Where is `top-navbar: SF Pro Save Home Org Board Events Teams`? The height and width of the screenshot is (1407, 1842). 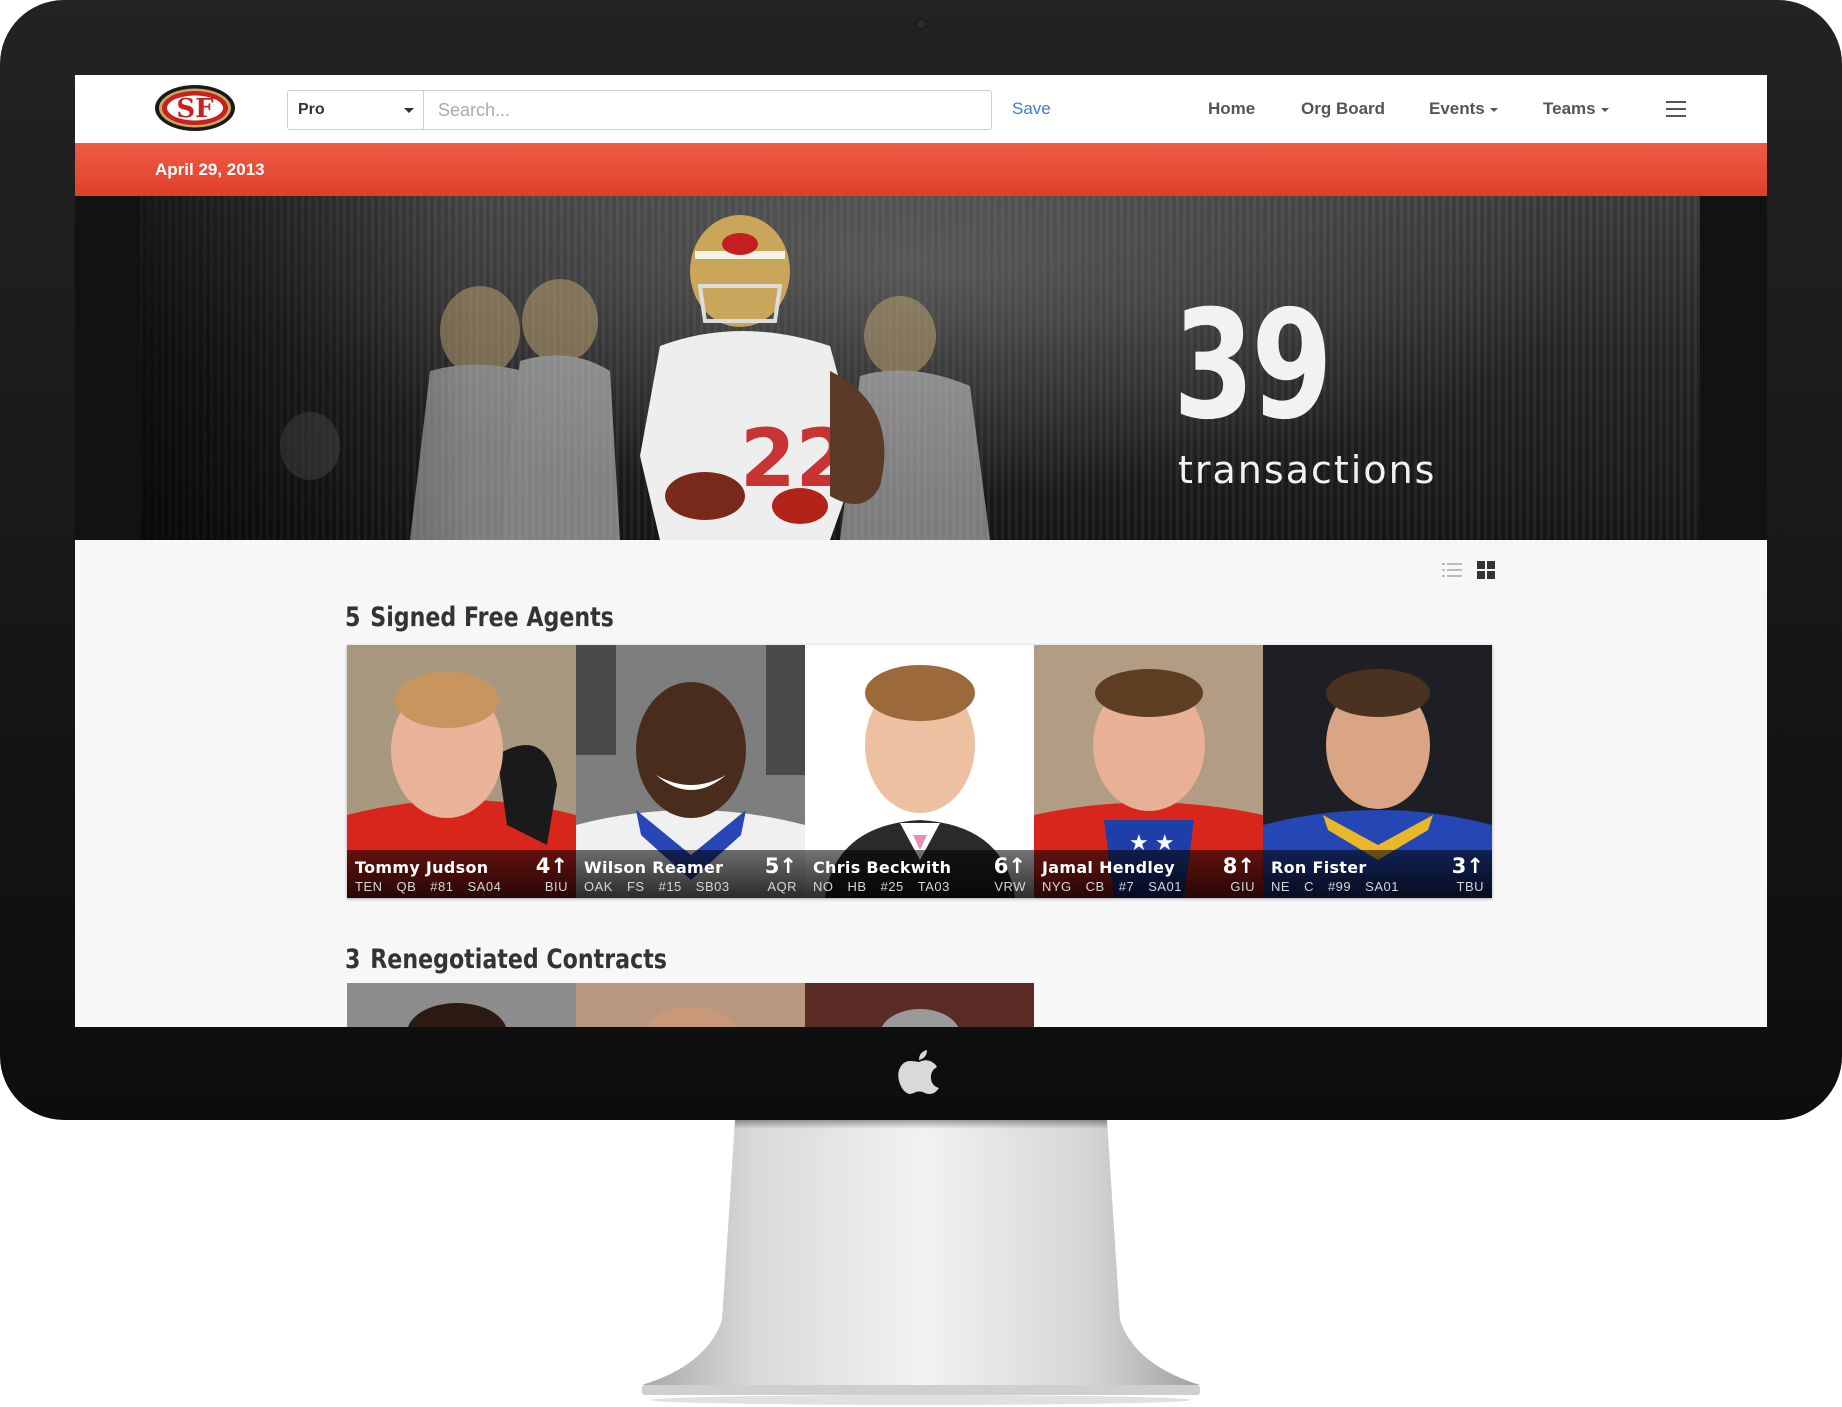 top-navbar: SF Pro Save Home Org Board Events Teams is located at coordinates (921, 109).